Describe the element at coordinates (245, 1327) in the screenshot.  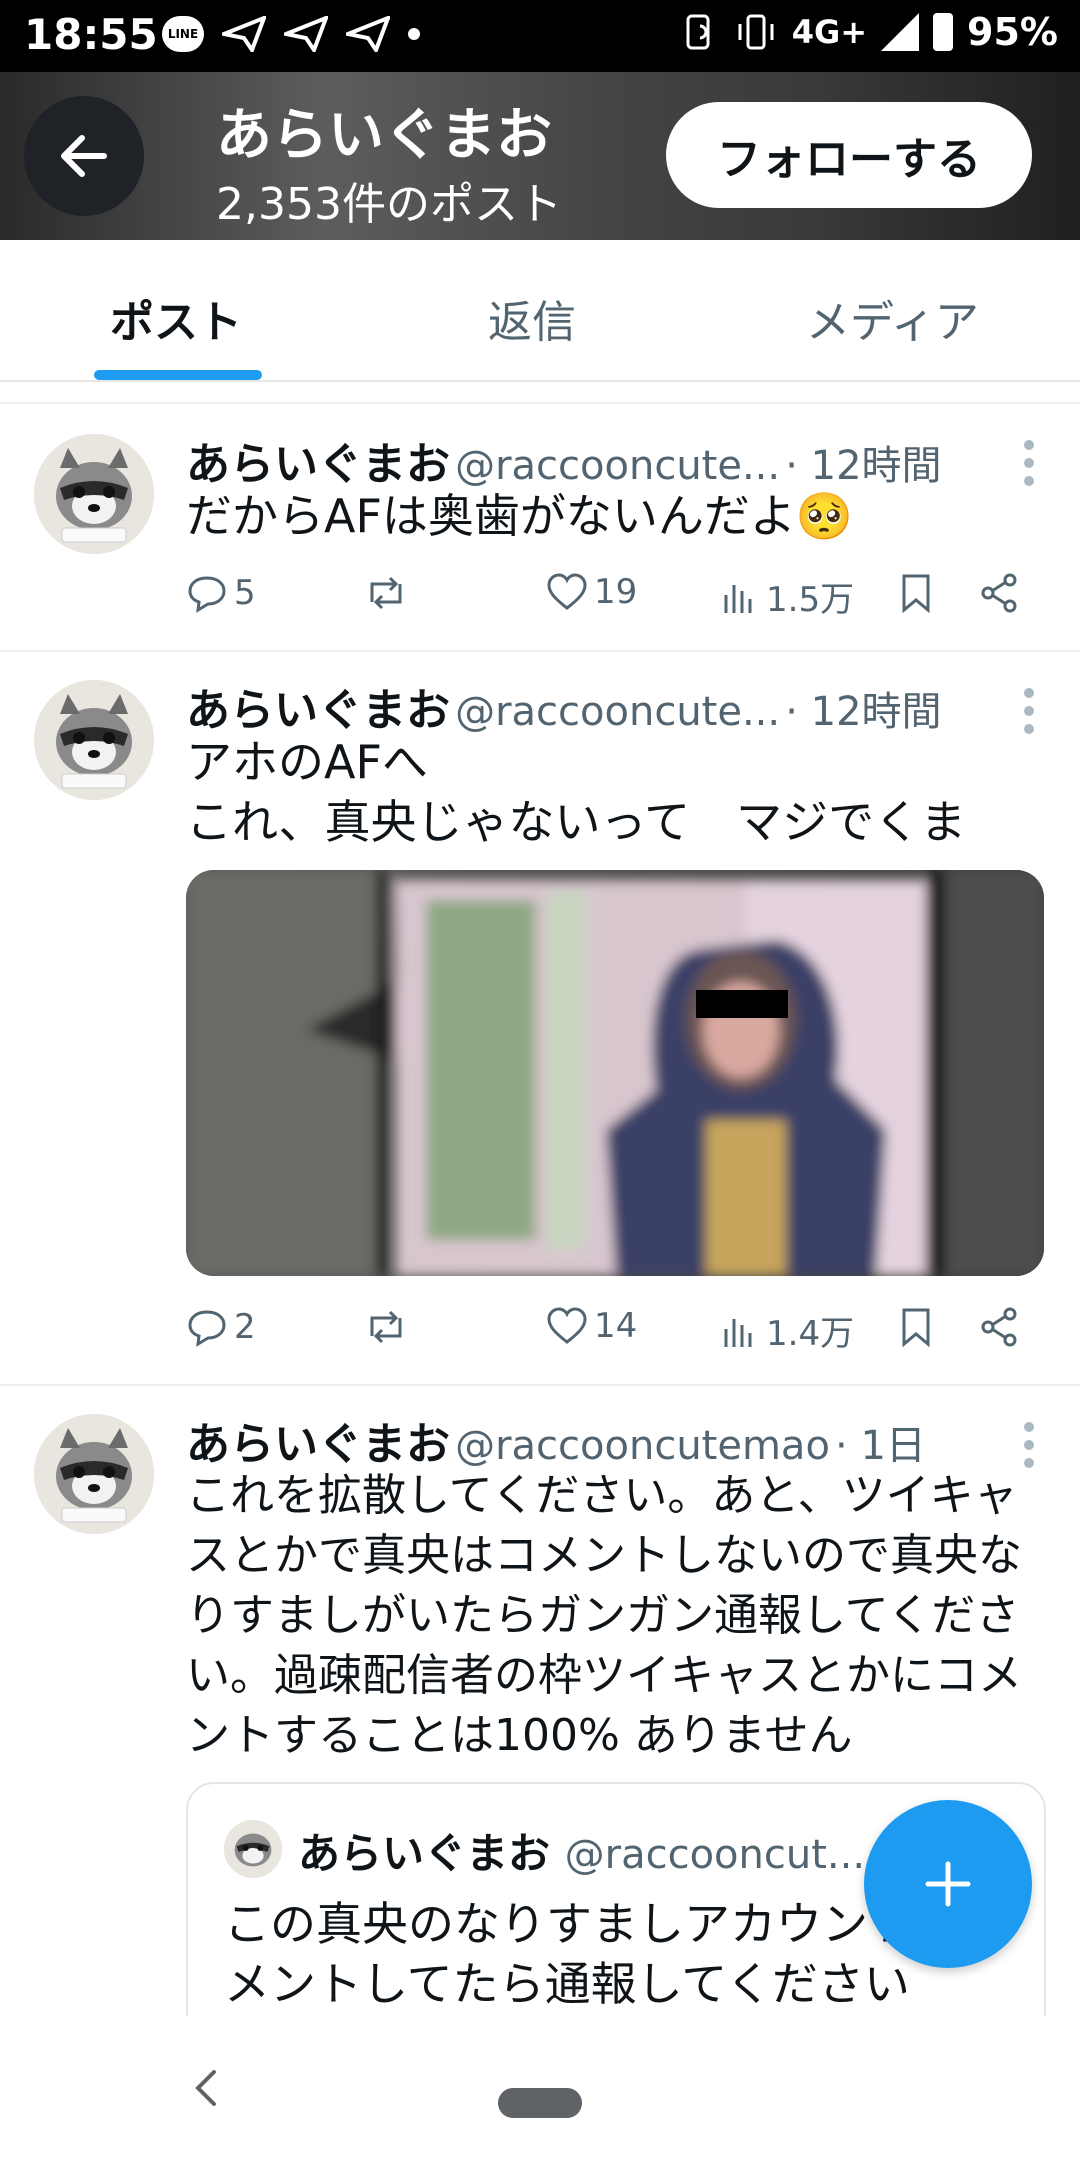
I see `reply-count: 2` at that location.